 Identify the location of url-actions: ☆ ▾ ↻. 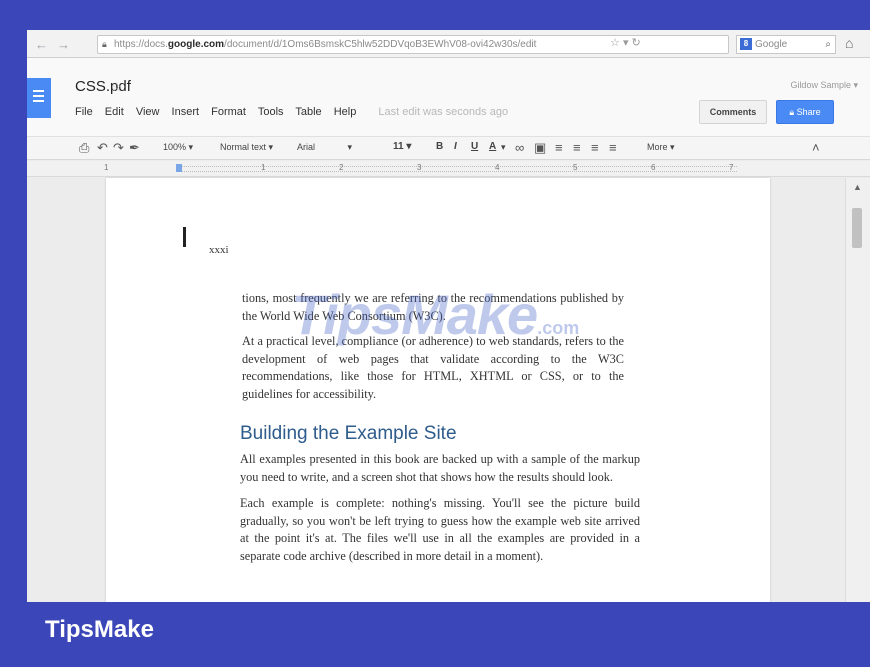
(625, 42).